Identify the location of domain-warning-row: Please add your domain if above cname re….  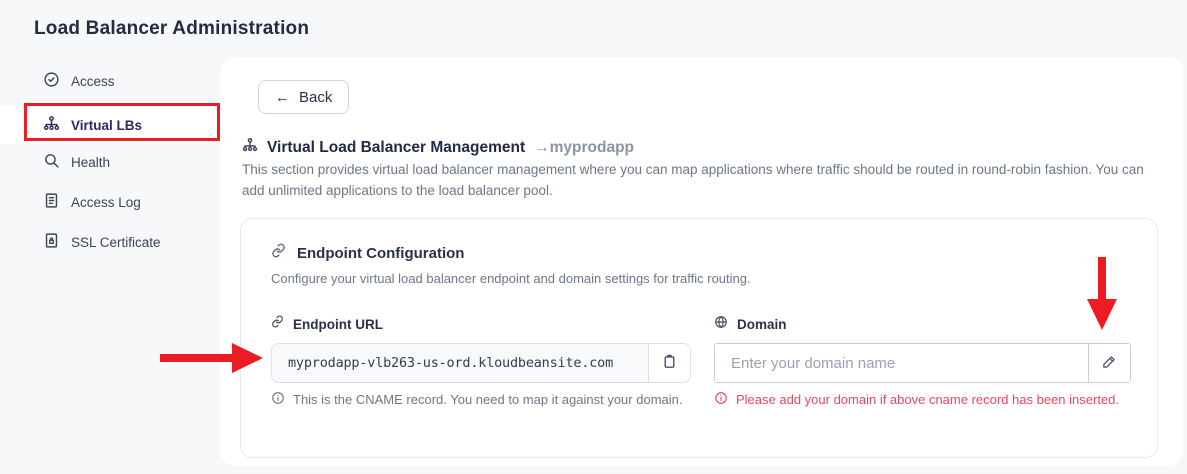
(916, 399).